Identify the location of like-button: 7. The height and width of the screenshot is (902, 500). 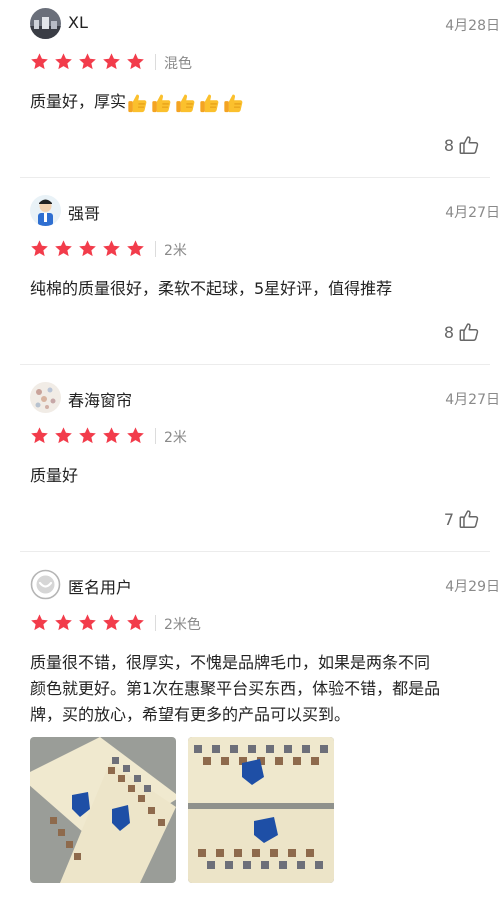
(462, 519).